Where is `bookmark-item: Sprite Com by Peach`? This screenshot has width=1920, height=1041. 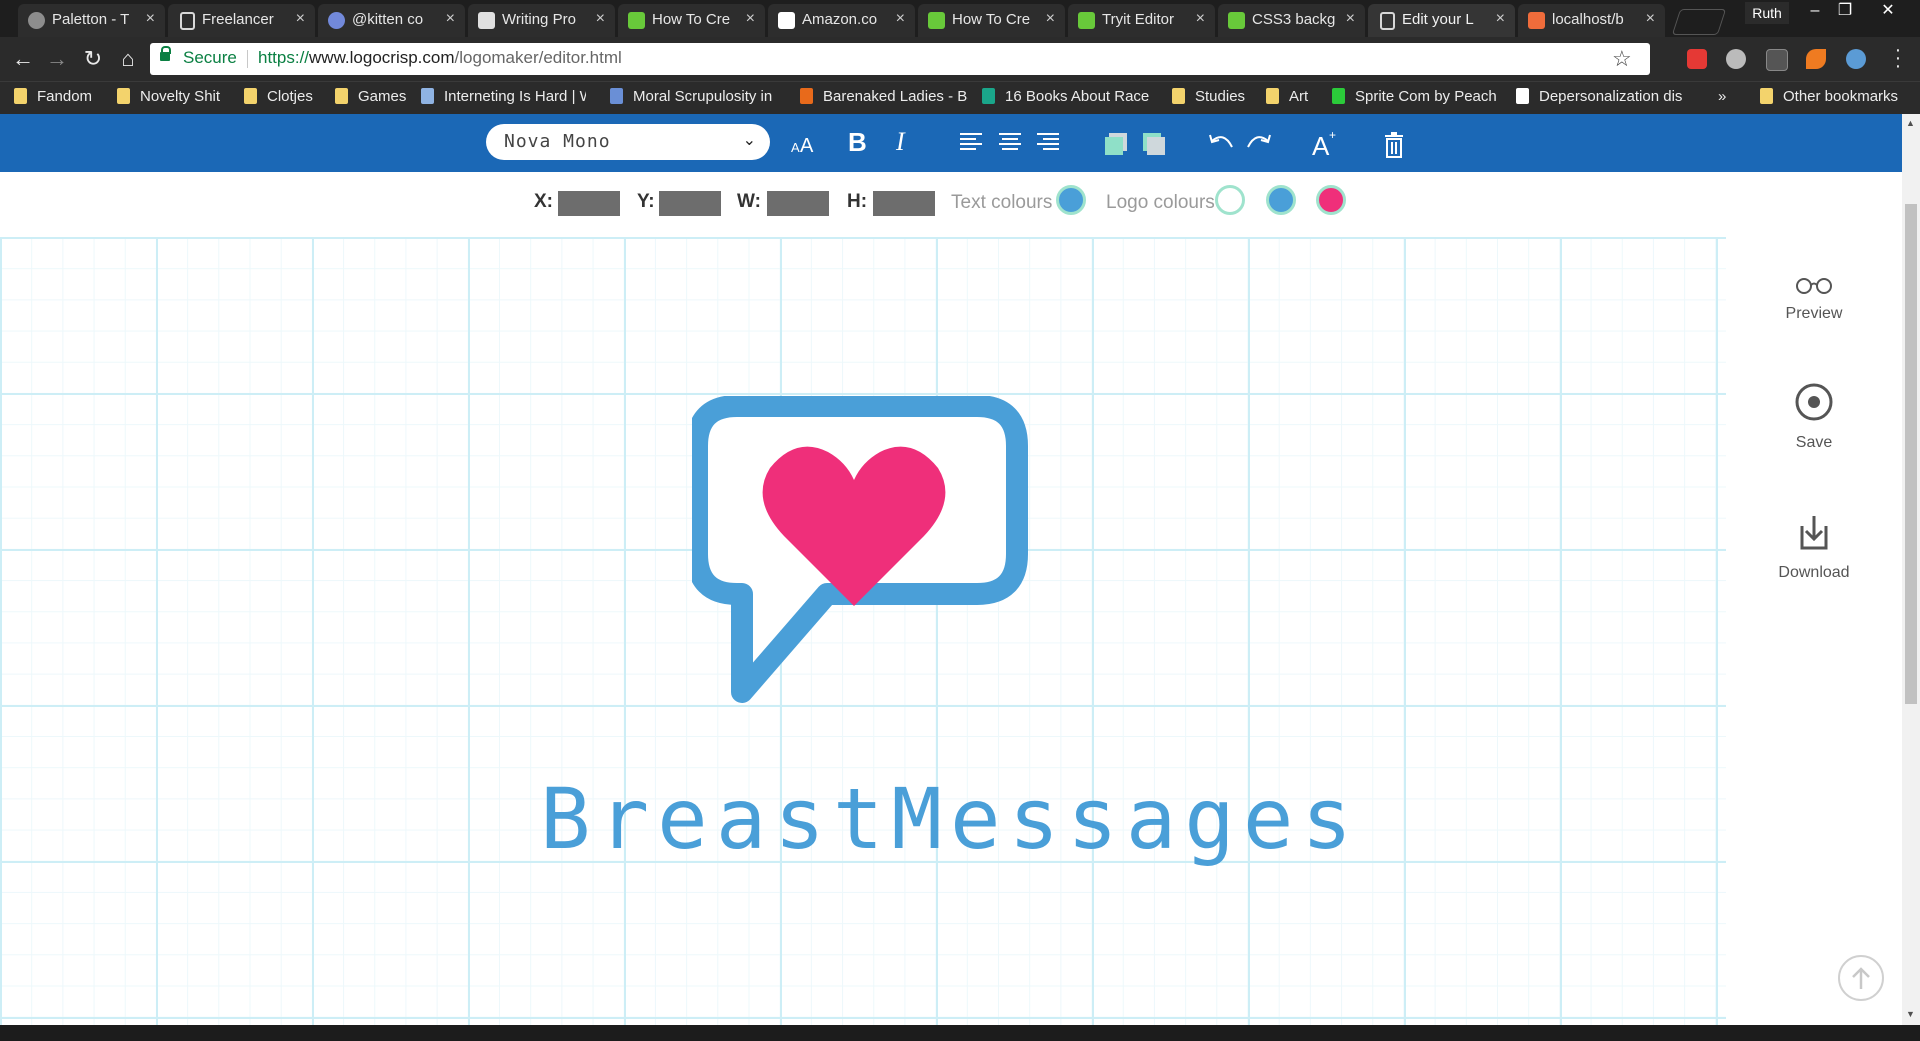
bookmark-item: Sprite Com by Peach is located at coordinates (1416, 96).